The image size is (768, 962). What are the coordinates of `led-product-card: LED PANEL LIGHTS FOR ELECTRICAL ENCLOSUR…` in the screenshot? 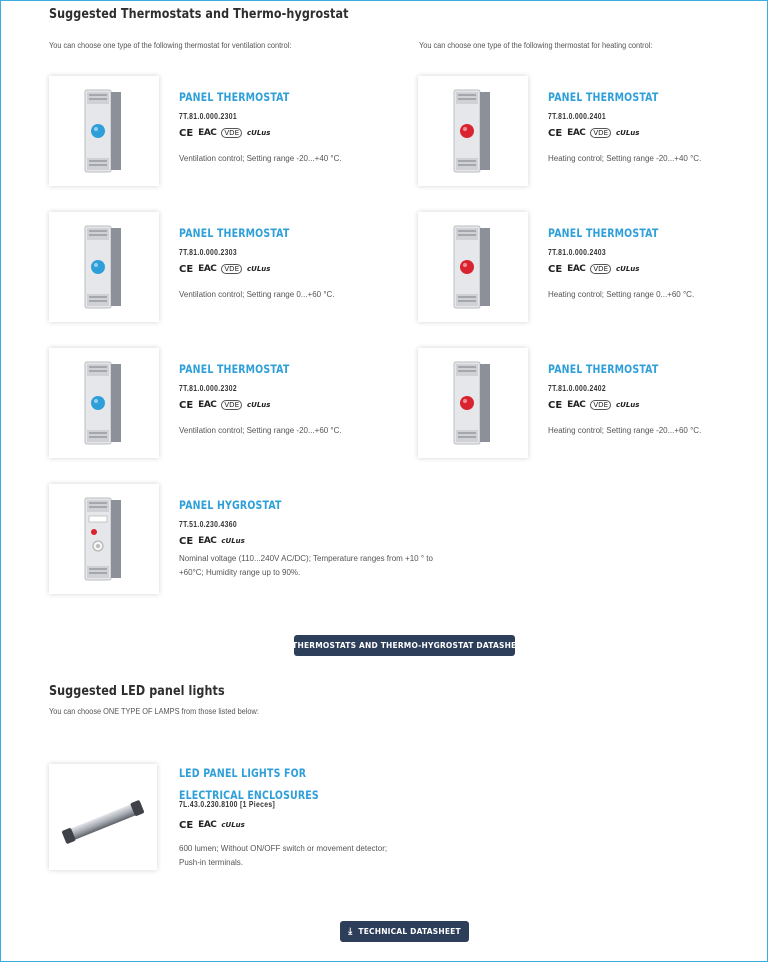 It's located at (229, 820).